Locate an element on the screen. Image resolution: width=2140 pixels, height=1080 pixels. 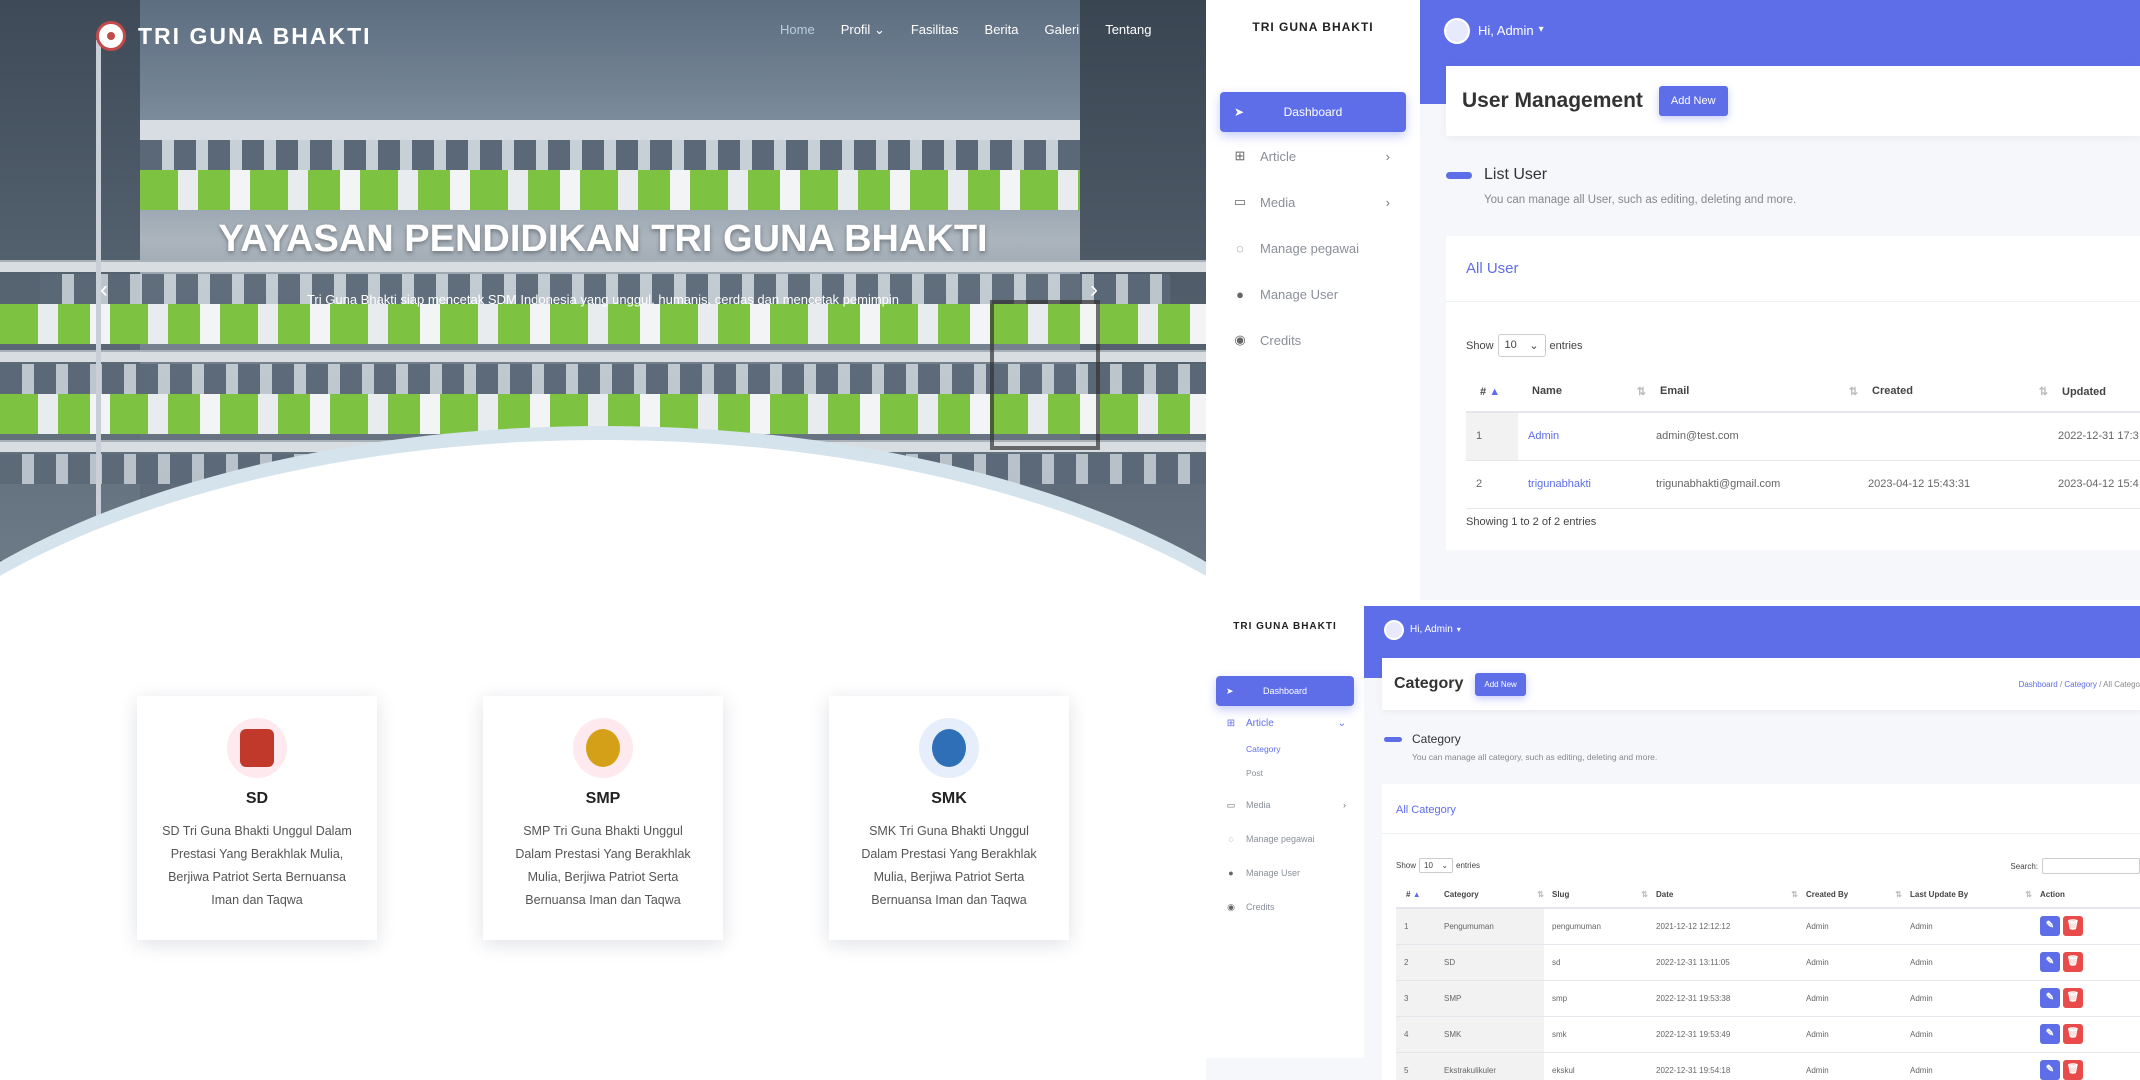
nav-profil: Profil ⌄ is located at coordinates (863, 30).